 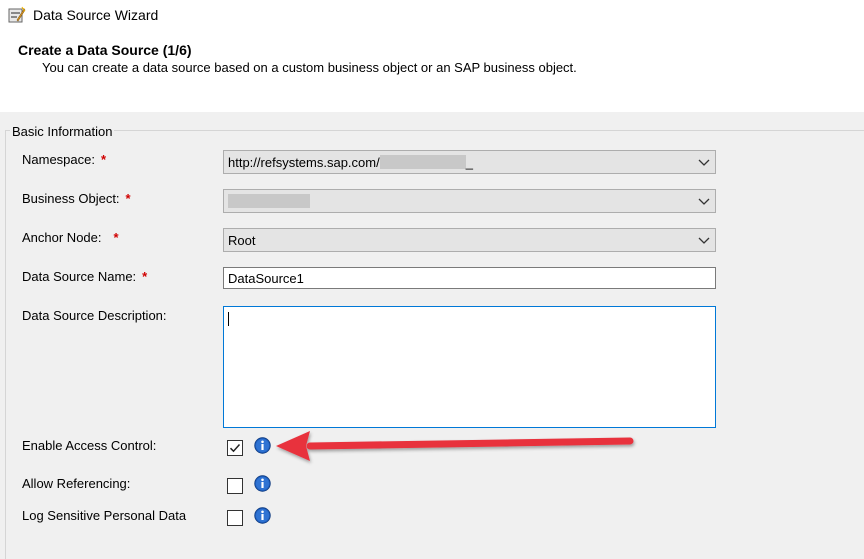 I want to click on namespace-dropdown: http://refsystems.sap.com/ _, so click(x=469, y=162).